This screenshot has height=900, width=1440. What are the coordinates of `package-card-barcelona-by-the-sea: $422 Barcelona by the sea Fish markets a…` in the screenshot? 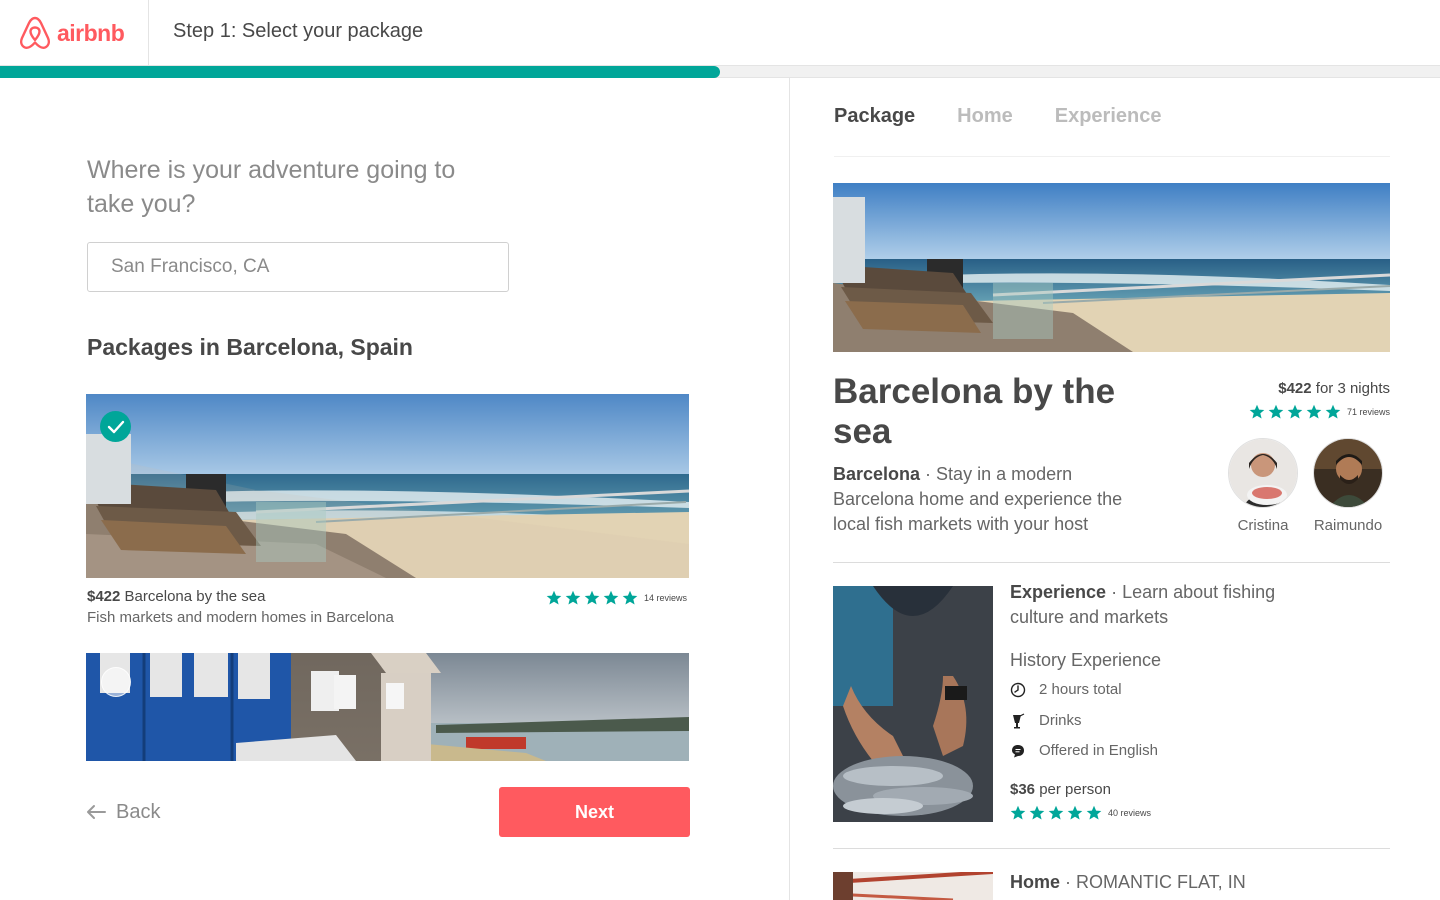 It's located at (387, 510).